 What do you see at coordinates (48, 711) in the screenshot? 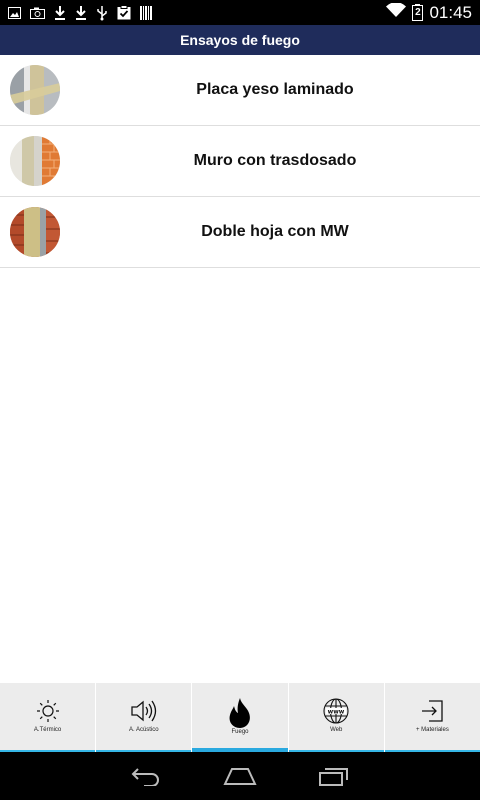
I see `sun-icon` at bounding box center [48, 711].